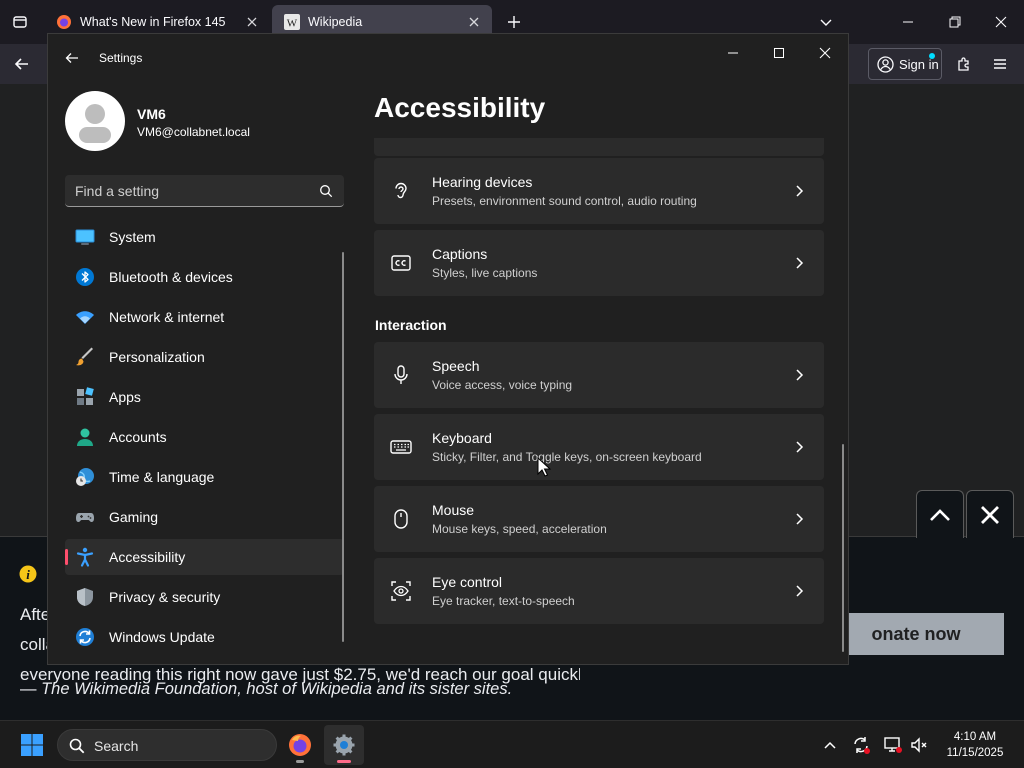 This screenshot has height=768, width=1024. I want to click on nav-item-accessibility: Accessibility, so click(204, 557).